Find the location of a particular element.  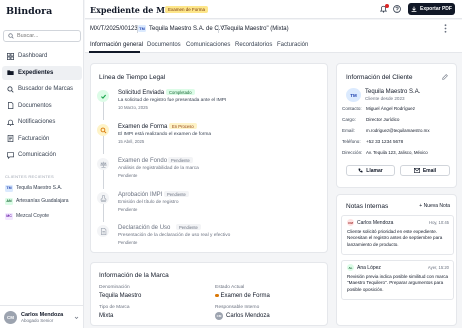

field-label: Denominación is located at coordinates (114, 287).